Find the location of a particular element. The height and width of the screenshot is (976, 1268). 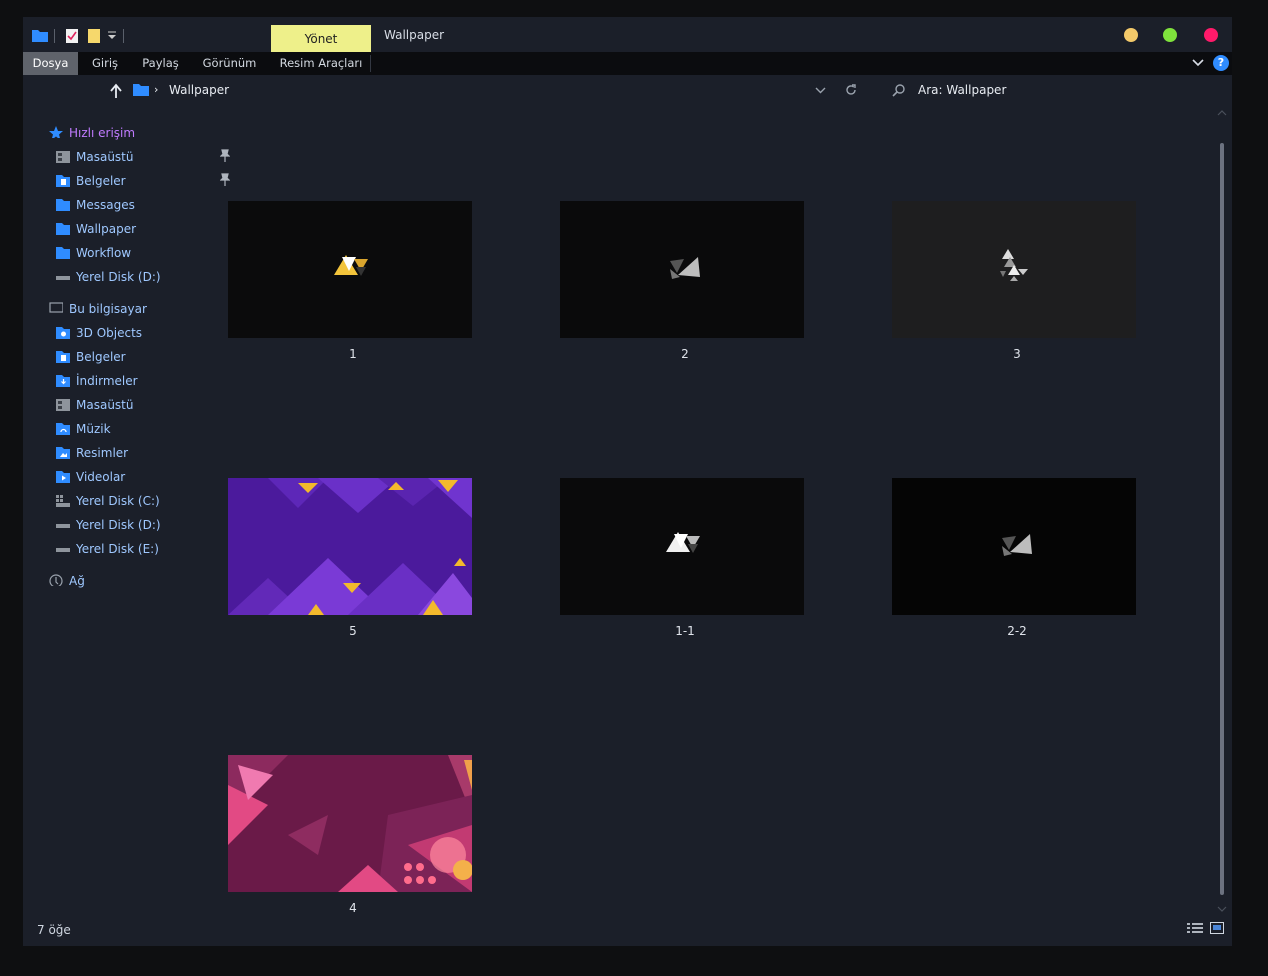

up-arrow-icon is located at coordinates (116, 91).